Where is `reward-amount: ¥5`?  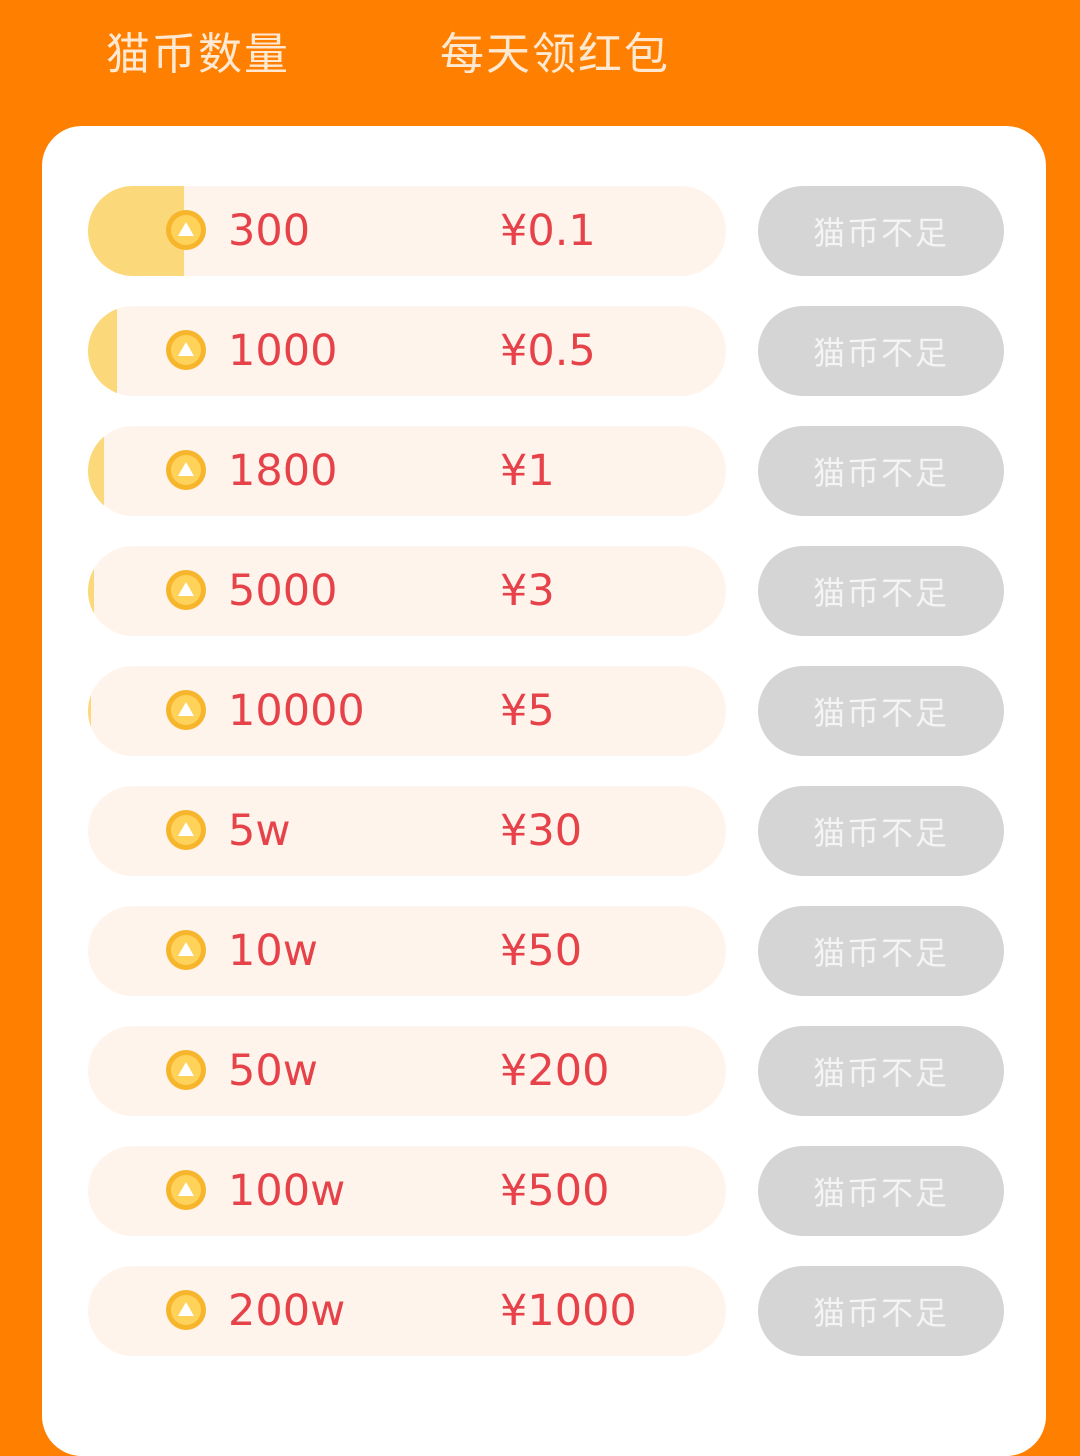
reward-amount: ¥5 is located at coordinates (527, 711).